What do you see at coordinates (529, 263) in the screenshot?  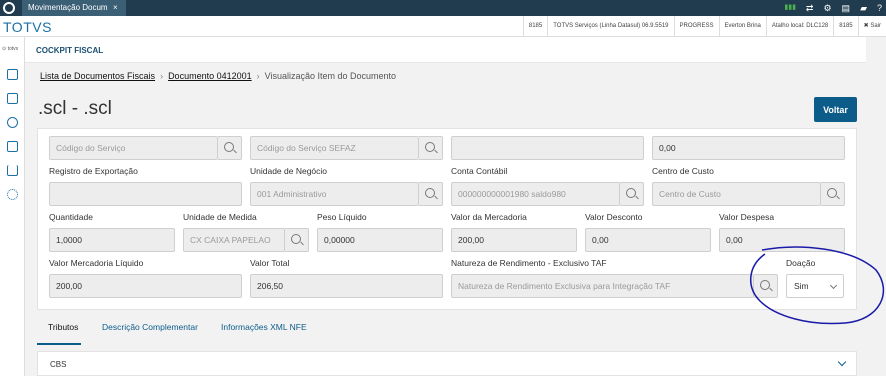 I see `natureza-rendimento-label: Natureza de Rendimento - Exclusivo TAF` at bounding box center [529, 263].